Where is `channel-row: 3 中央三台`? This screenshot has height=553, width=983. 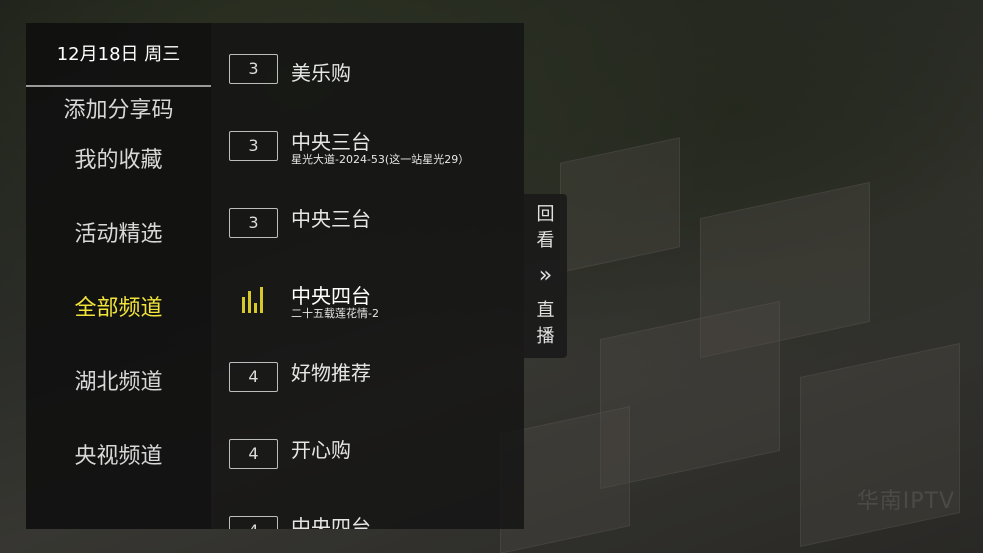 channel-row: 3 中央三台 is located at coordinates (367, 227).